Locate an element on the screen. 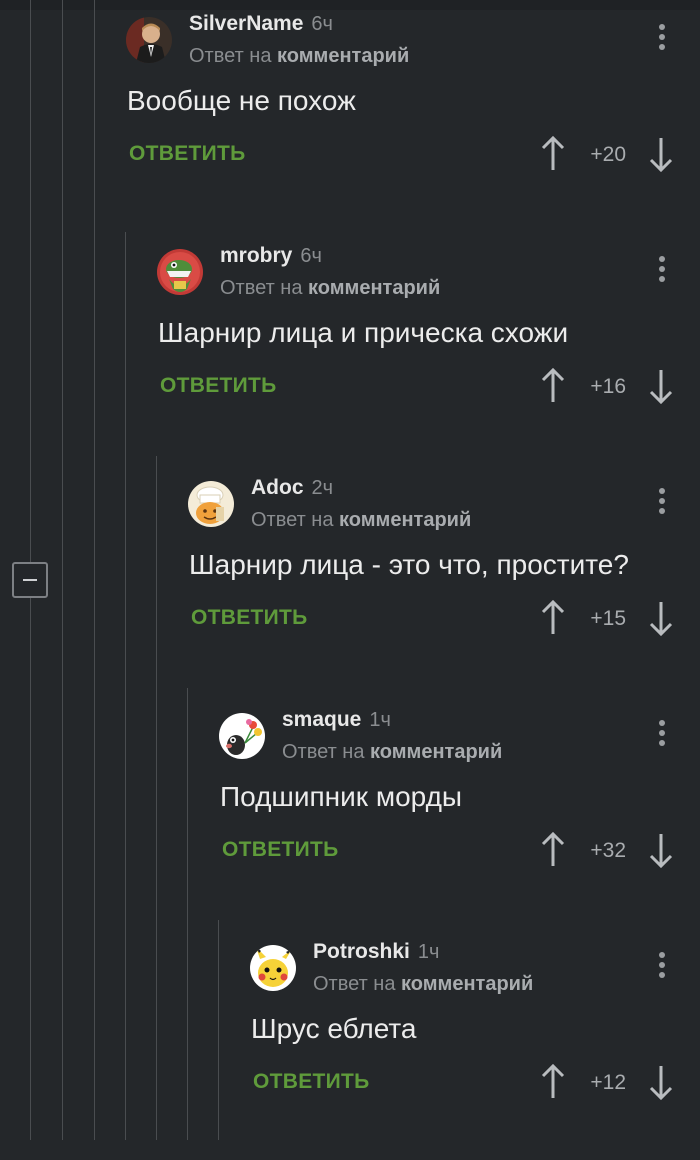 This screenshot has height=1160, width=700. rating-score: +20 is located at coordinates (608, 154).